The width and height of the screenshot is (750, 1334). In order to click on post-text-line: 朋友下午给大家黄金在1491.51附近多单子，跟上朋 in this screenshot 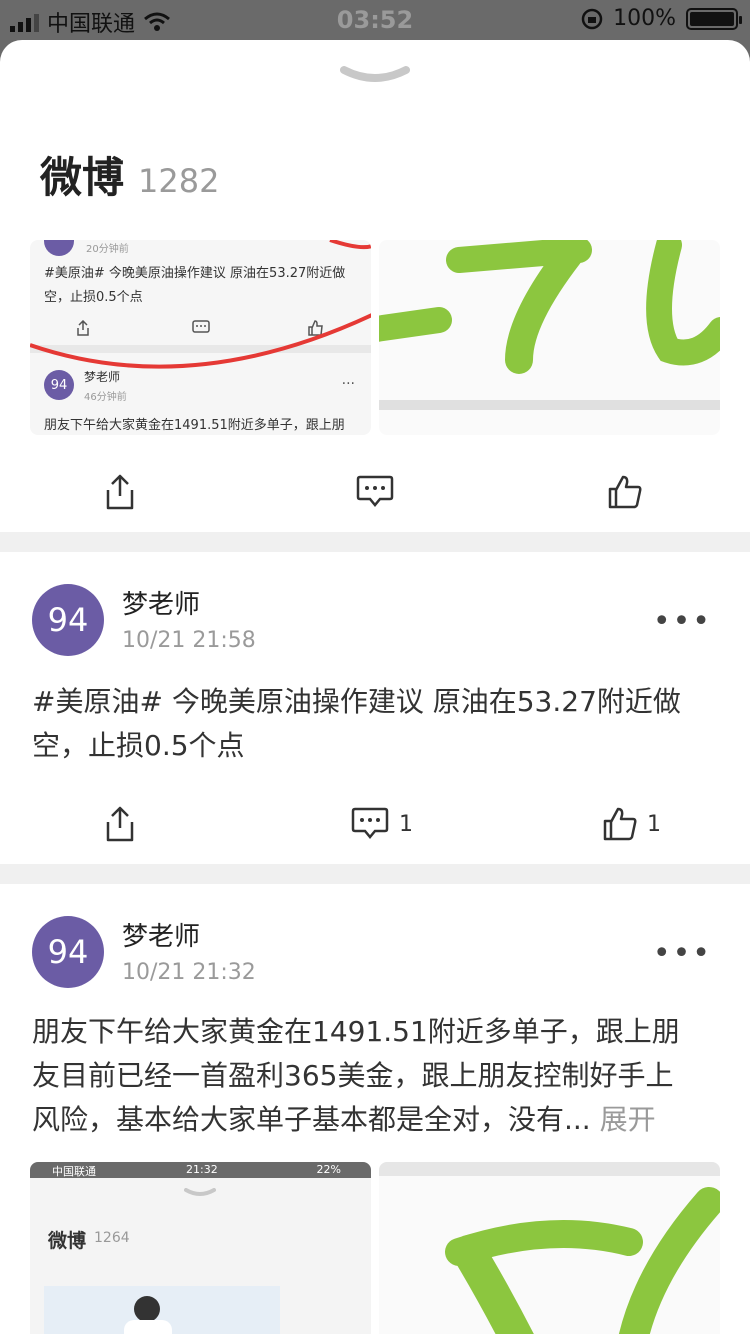, I will do `click(356, 1031)`.